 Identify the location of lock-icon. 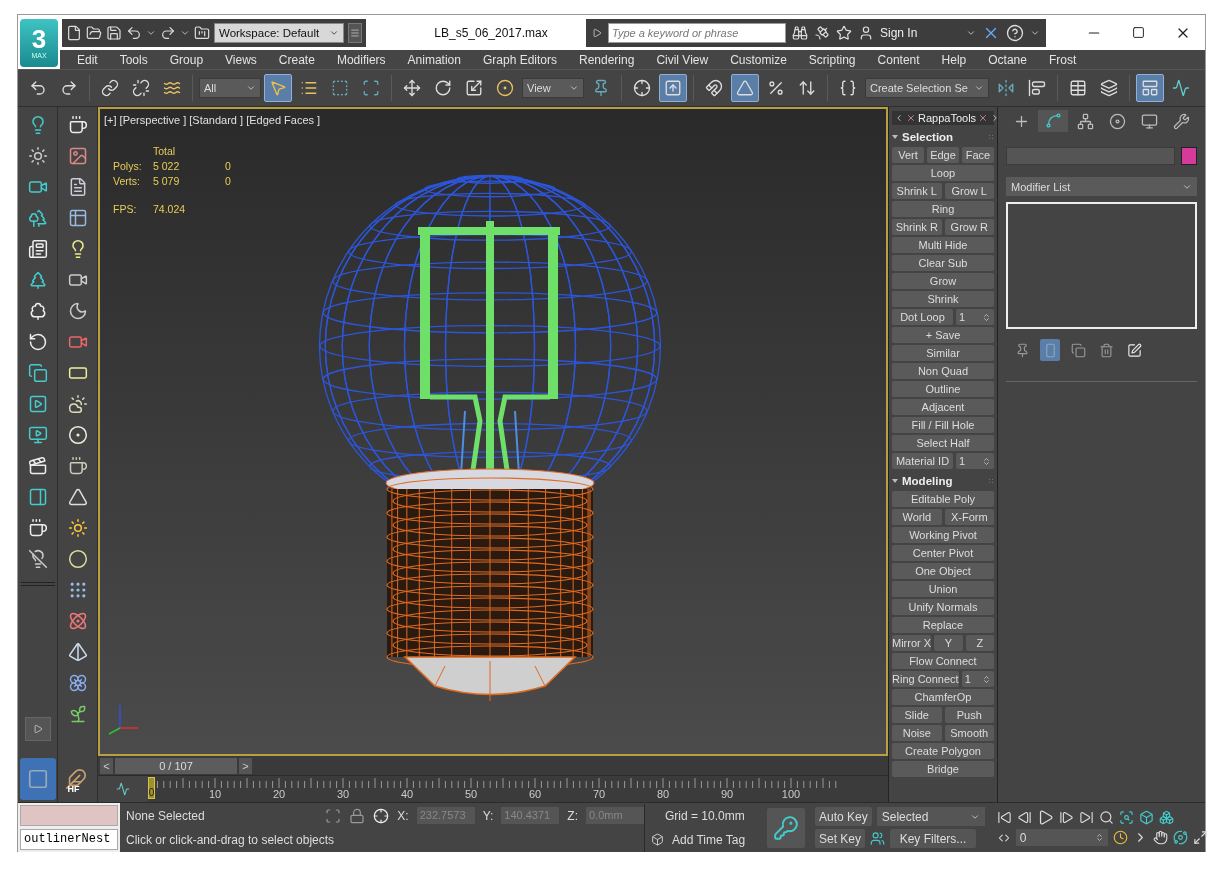
(357, 815).